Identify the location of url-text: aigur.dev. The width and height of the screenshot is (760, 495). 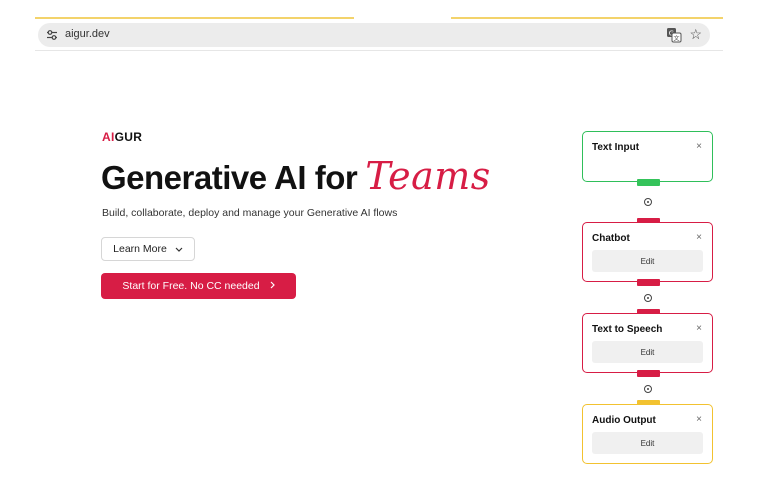
(87, 34).